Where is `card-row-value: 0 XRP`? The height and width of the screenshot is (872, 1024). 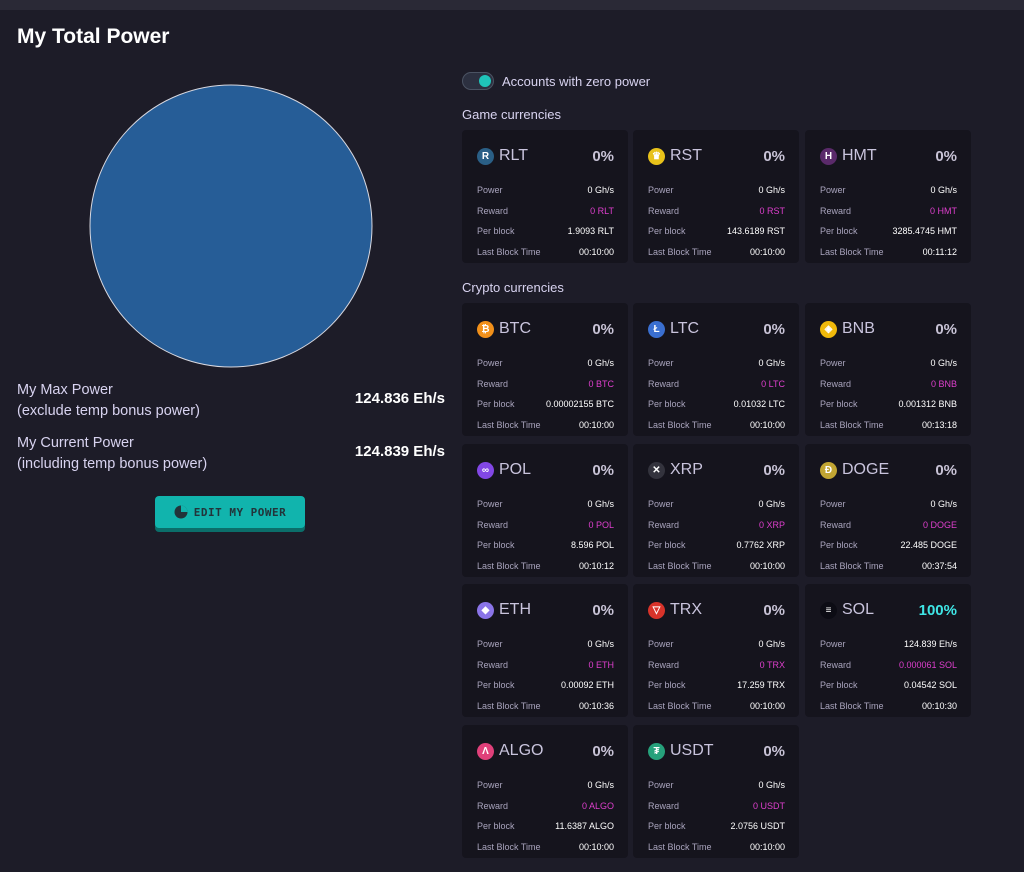
card-row-value: 0 XRP is located at coordinates (771, 524).